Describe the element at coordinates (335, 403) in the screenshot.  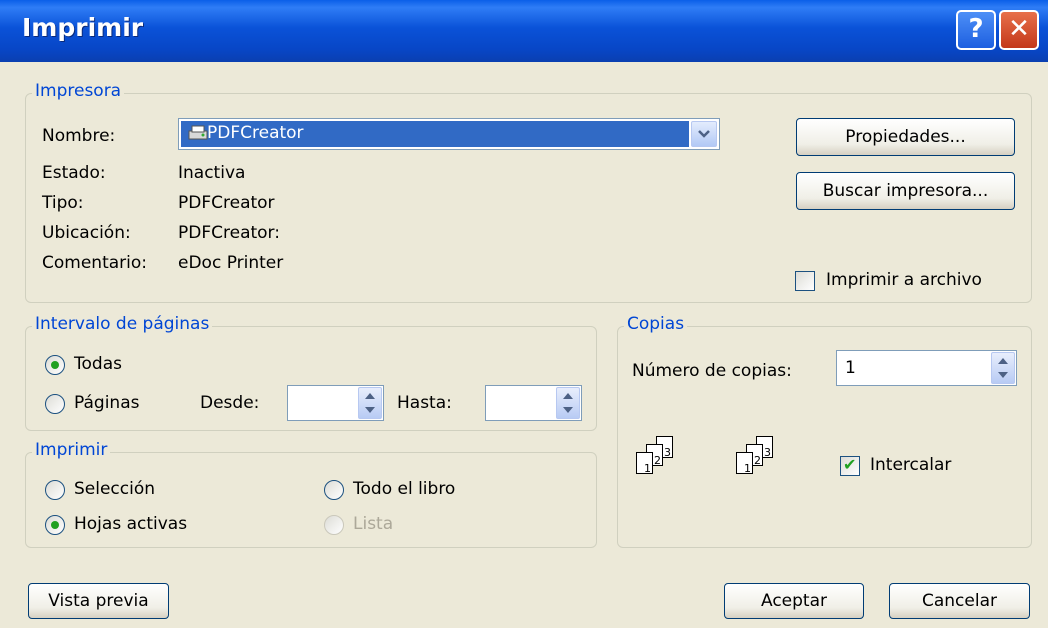
I see `from-spinner` at that location.